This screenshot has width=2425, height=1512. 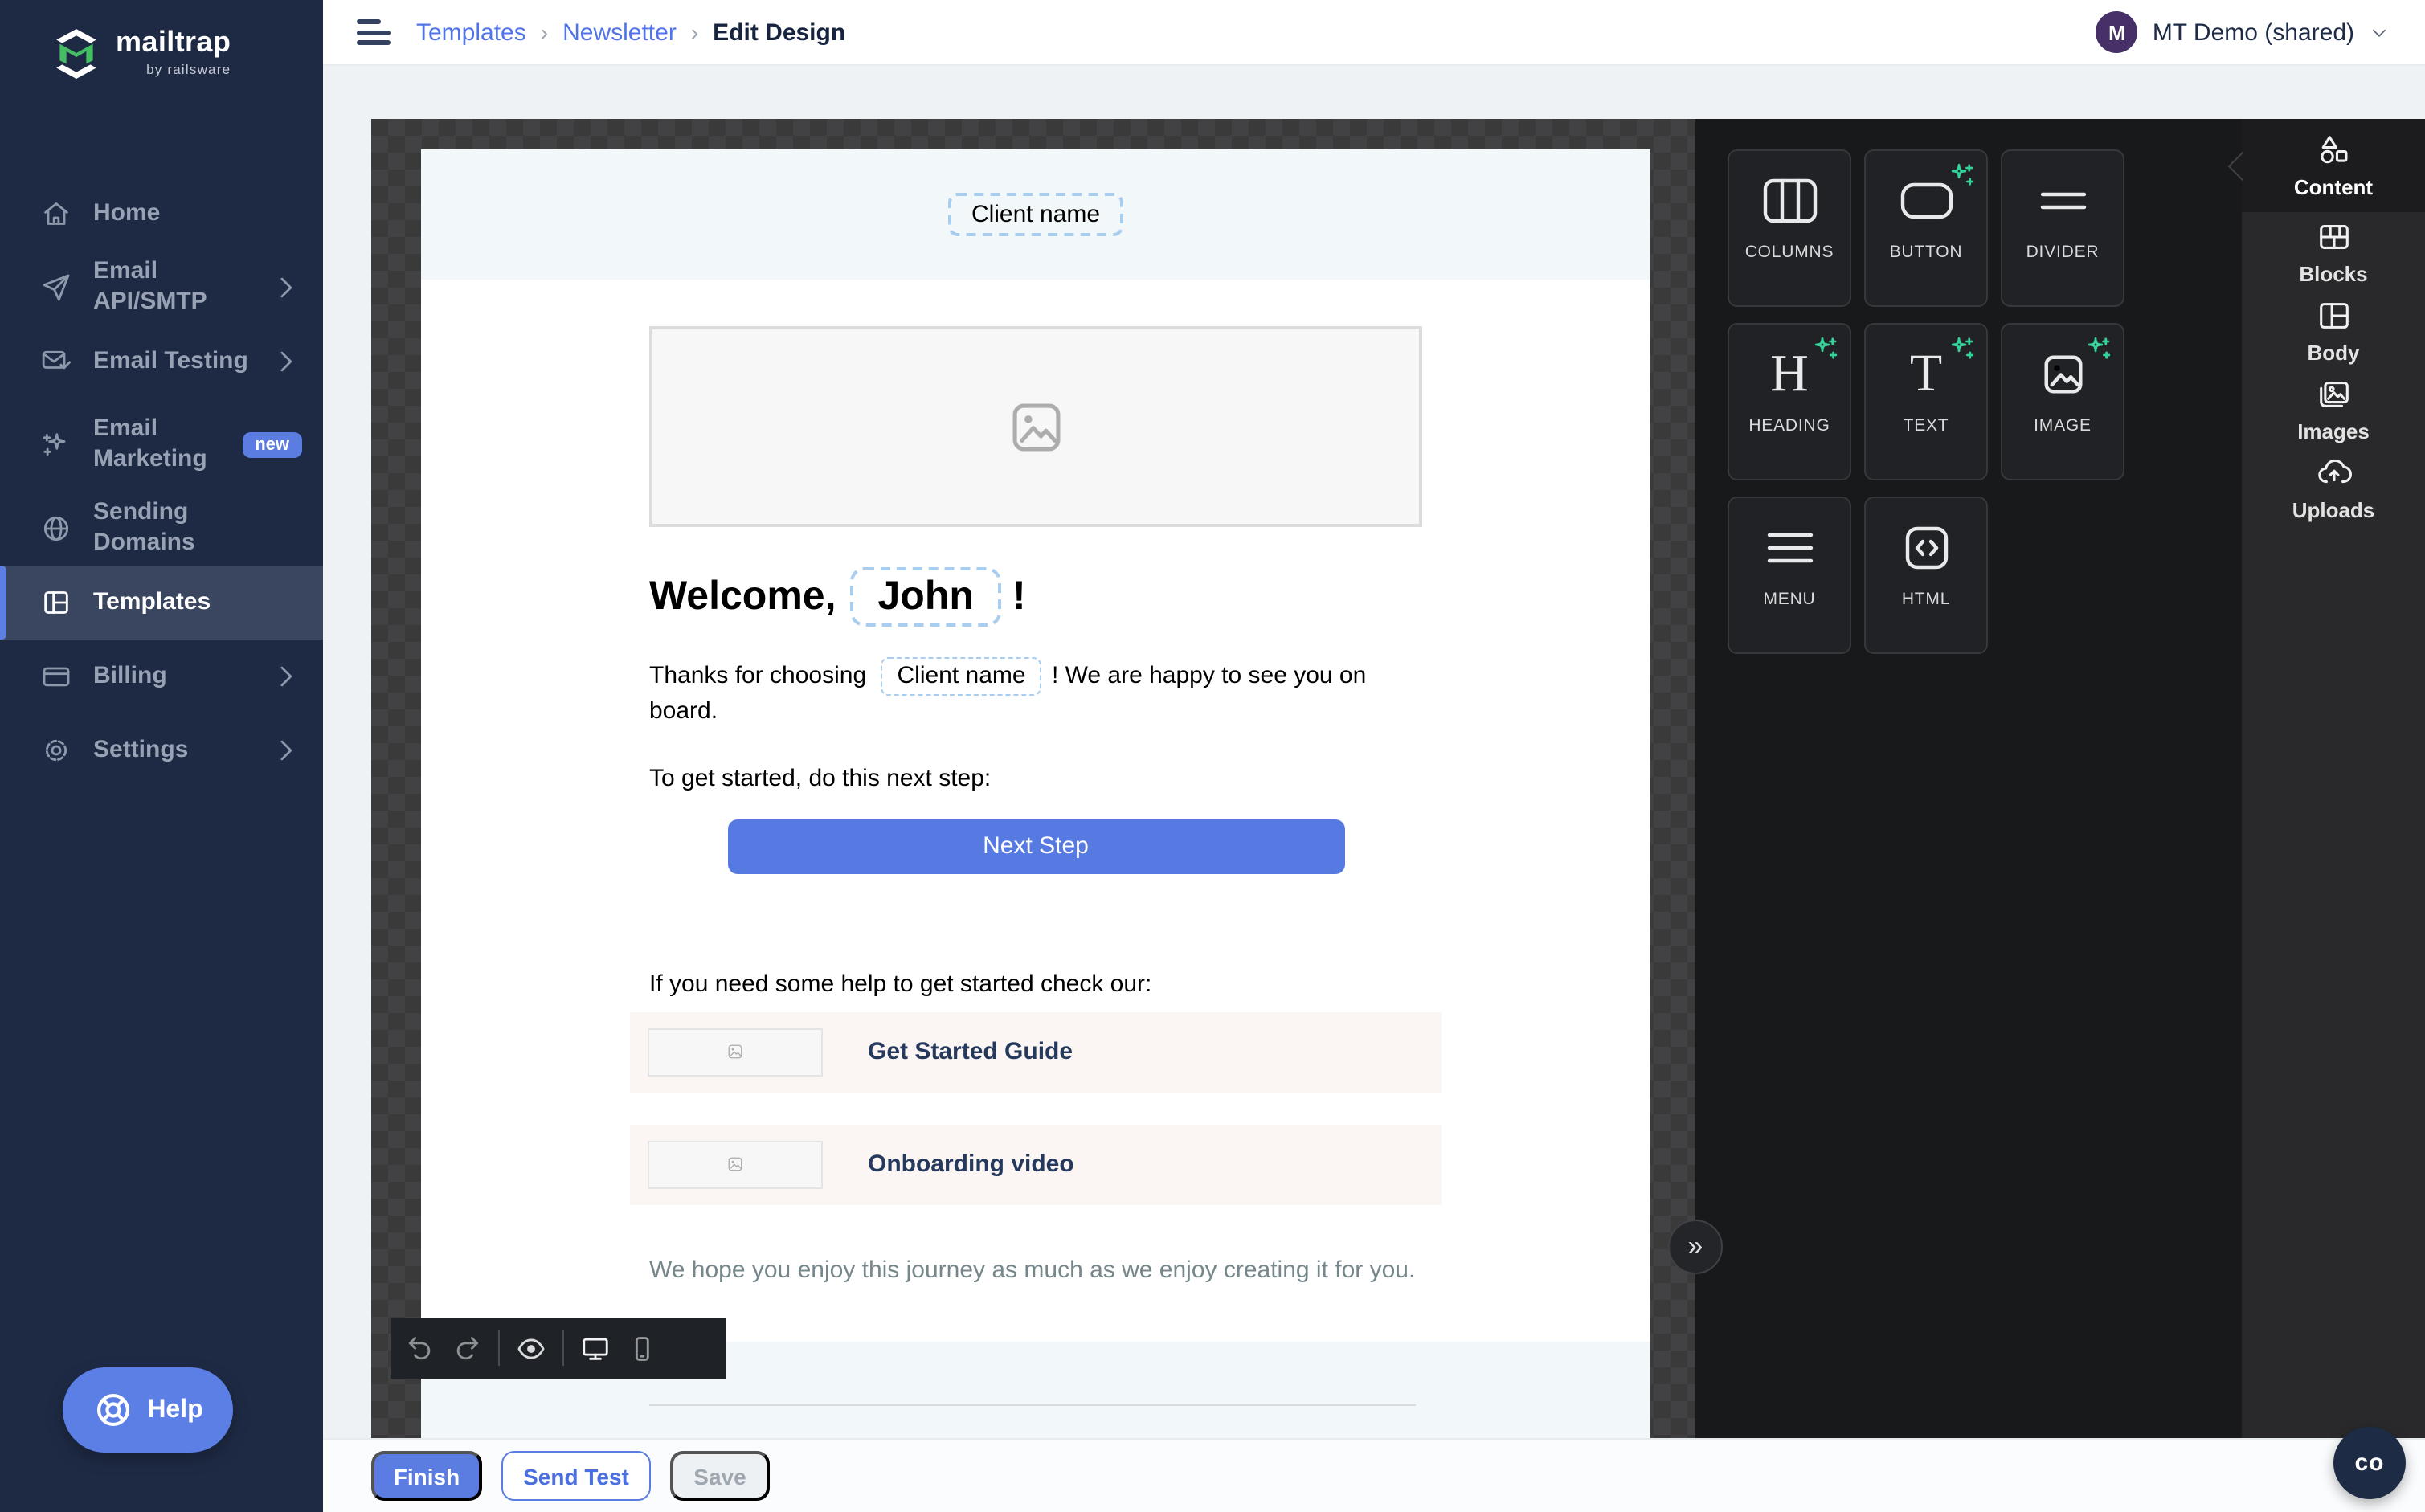 What do you see at coordinates (173, 42) in the screenshot?
I see `brand-name: mailtrap` at bounding box center [173, 42].